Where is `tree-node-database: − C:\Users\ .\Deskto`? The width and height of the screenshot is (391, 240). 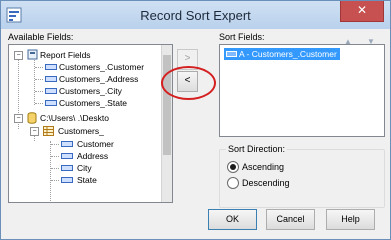
tree-node-database: − C:\Users\ .\Deskto is located at coordinates (84, 118).